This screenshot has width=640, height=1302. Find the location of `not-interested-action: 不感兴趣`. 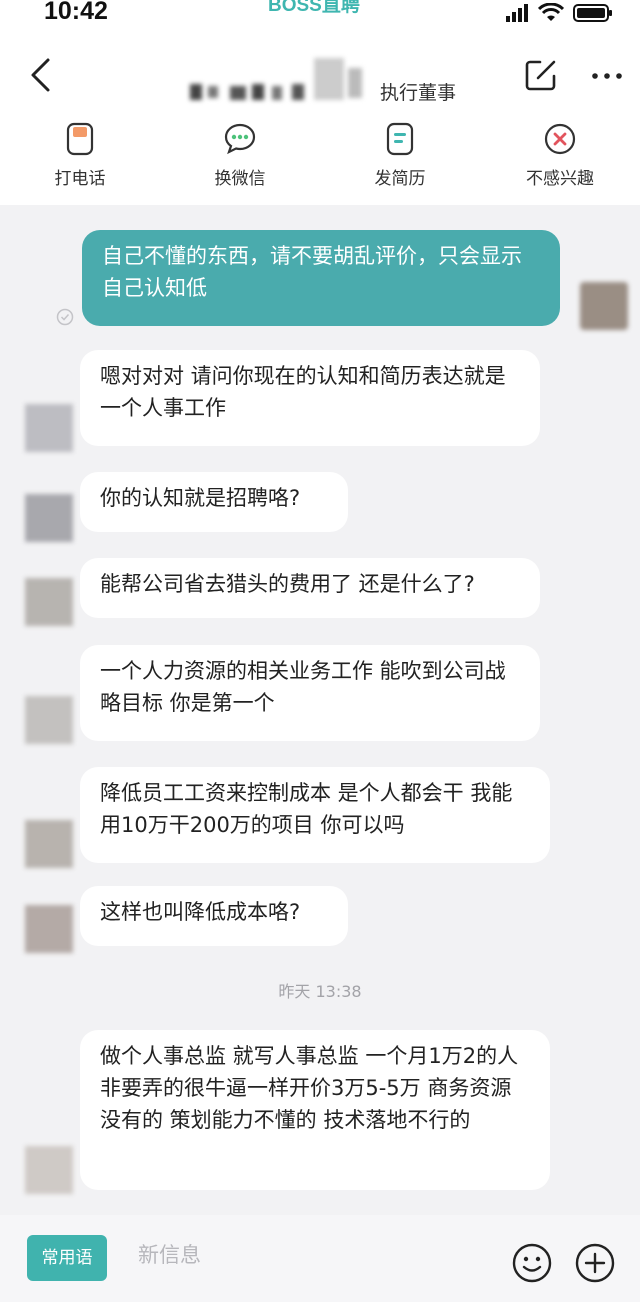

not-interested-action: 不感兴趣 is located at coordinates (560, 159).